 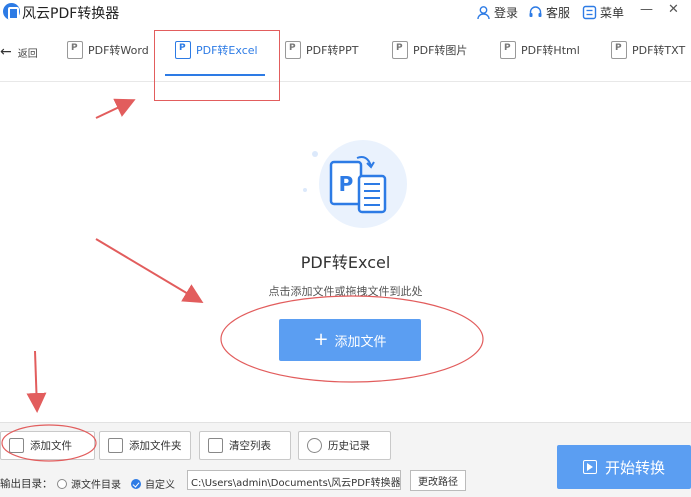 I want to click on arrow-left-icon: ←, so click(x=6, y=52).